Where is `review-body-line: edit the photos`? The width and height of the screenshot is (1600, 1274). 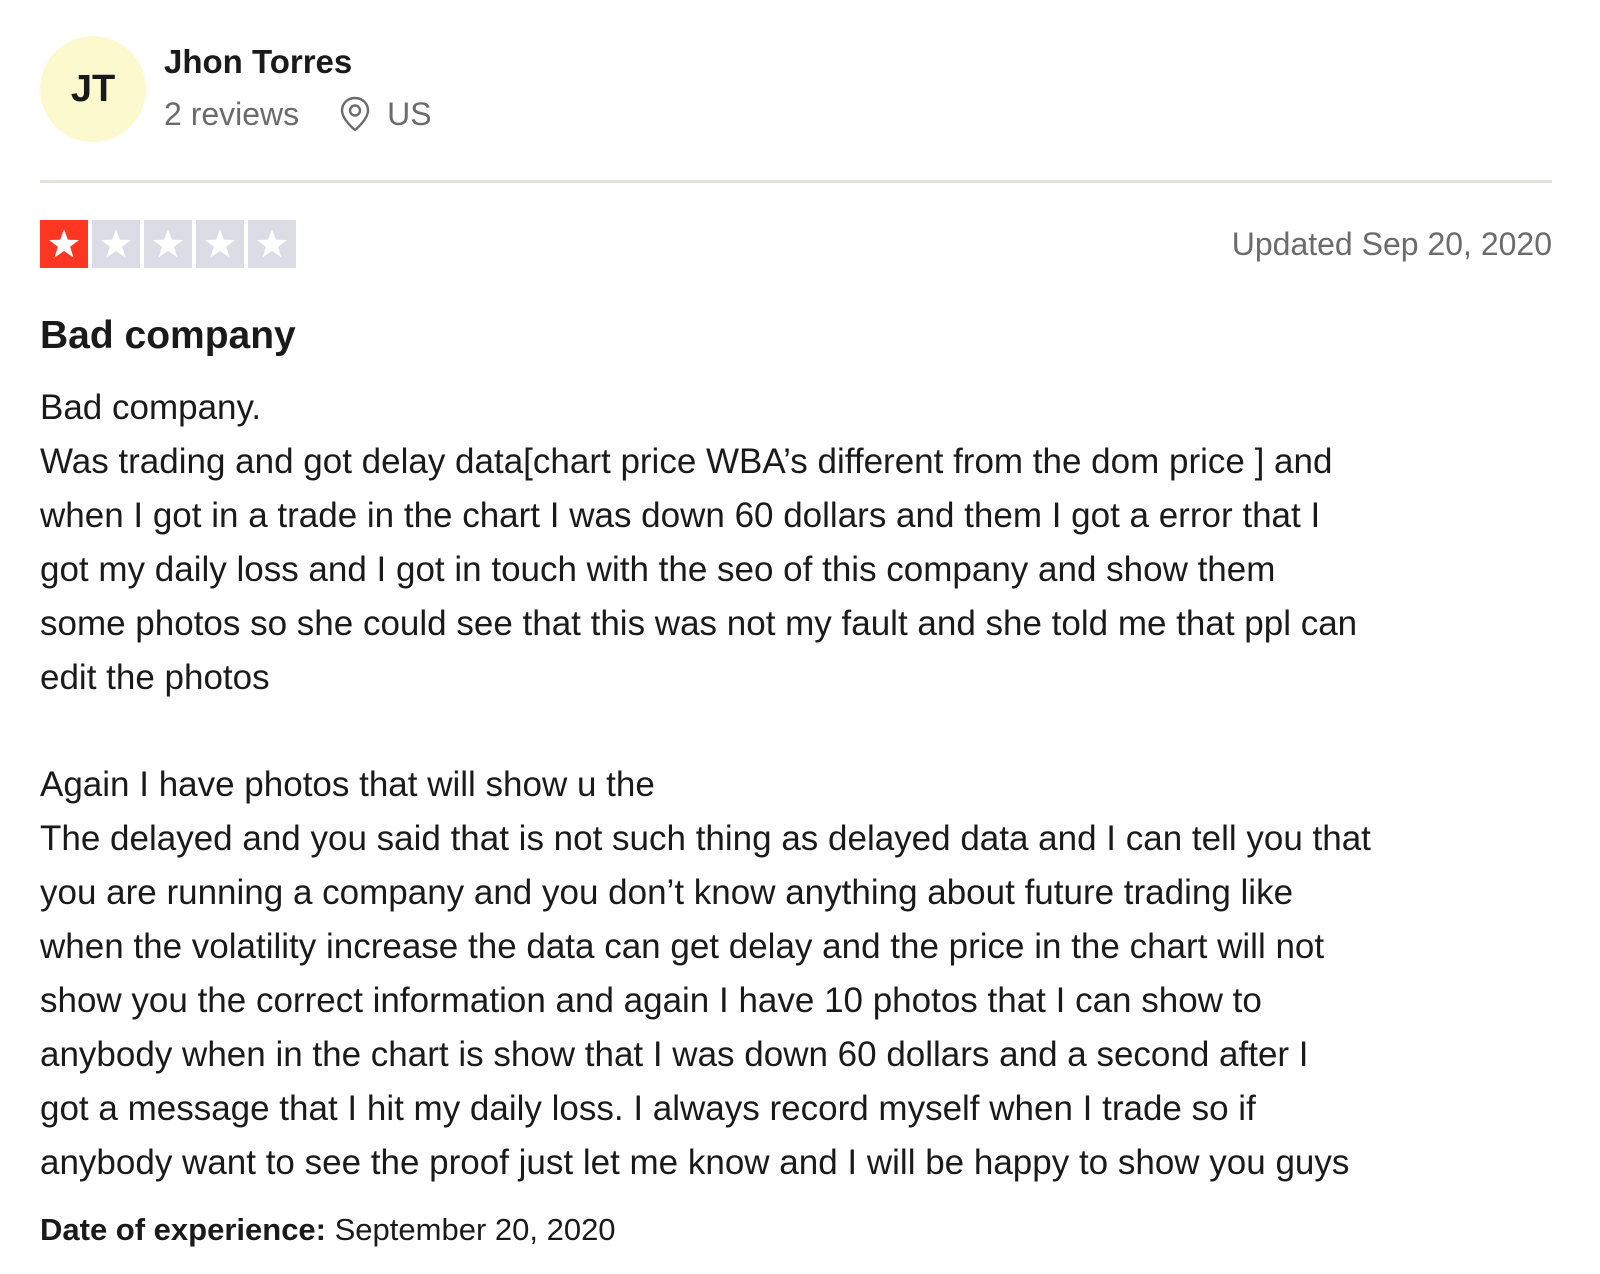 review-body-line: edit the photos is located at coordinates (155, 677).